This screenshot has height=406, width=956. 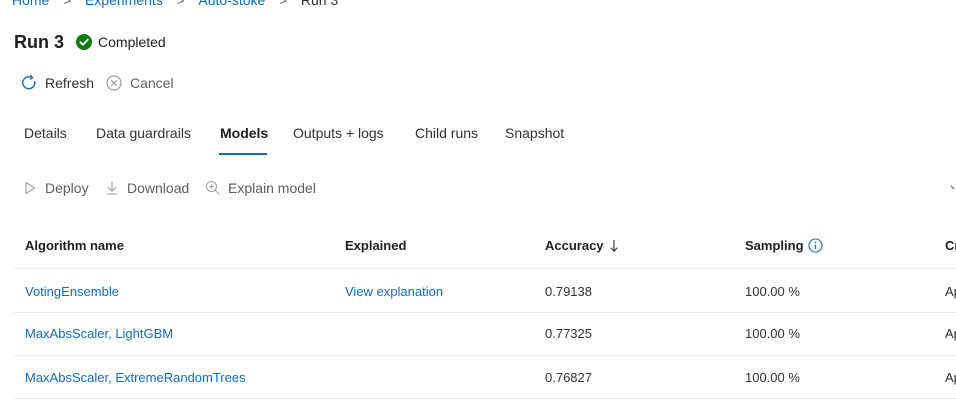 I want to click on algorithm-name-link: VotingEnsemble, so click(x=72, y=291).